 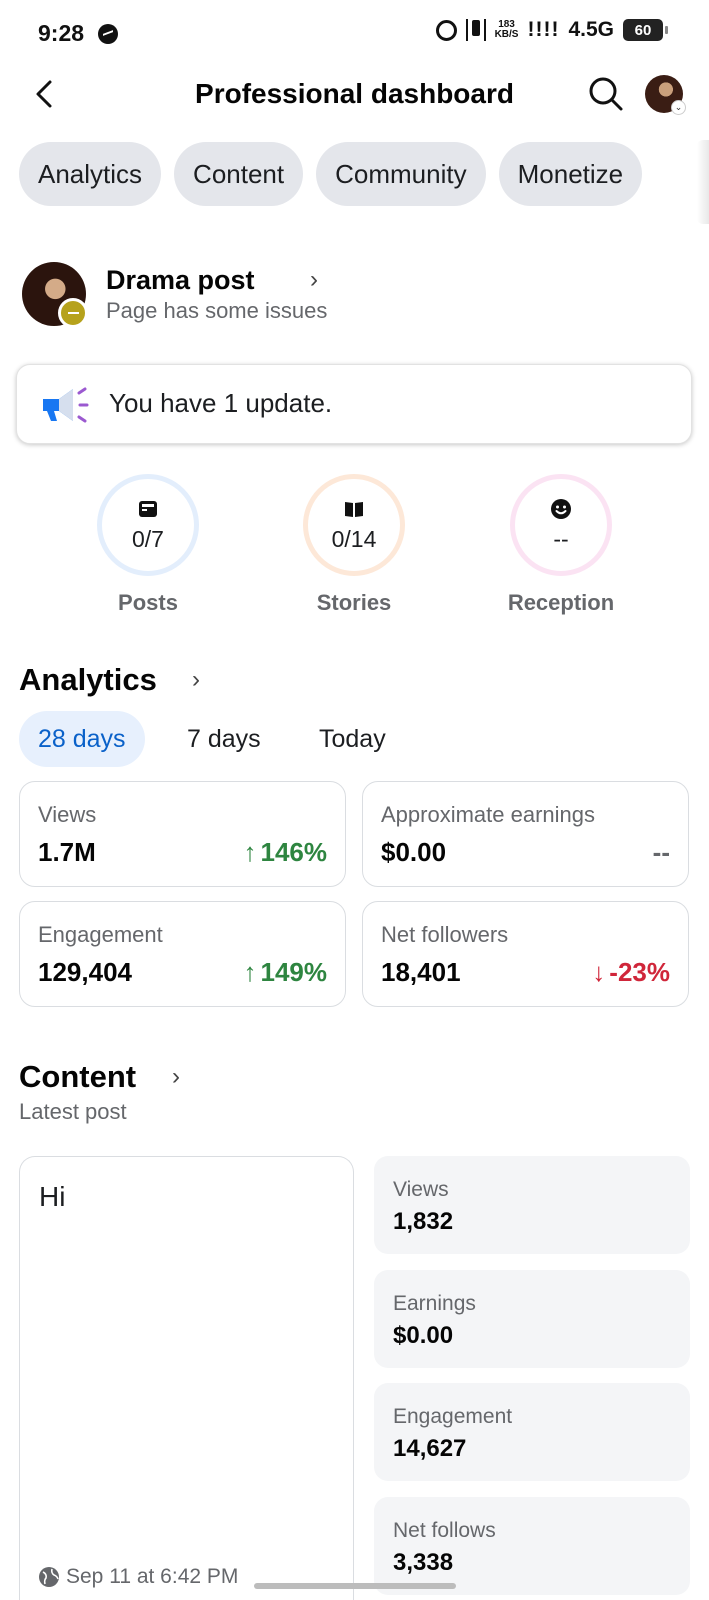 I want to click on posts-value: 0/7, so click(x=148, y=538).